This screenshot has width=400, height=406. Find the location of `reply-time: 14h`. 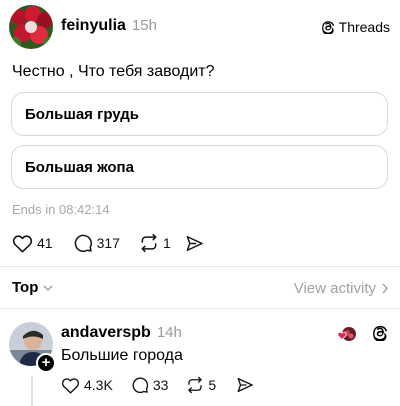

reply-time: 14h is located at coordinates (169, 332).